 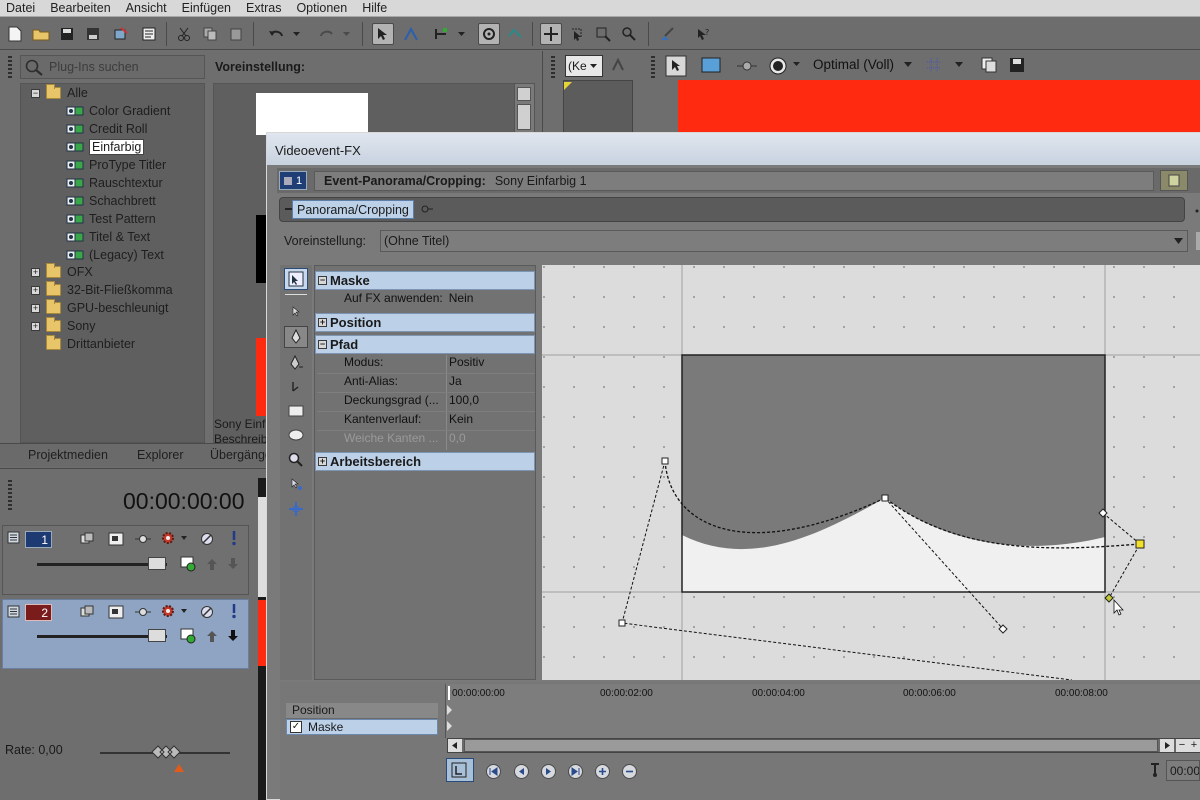 I want to click on fx-enable-icon, so click(x=296, y=279).